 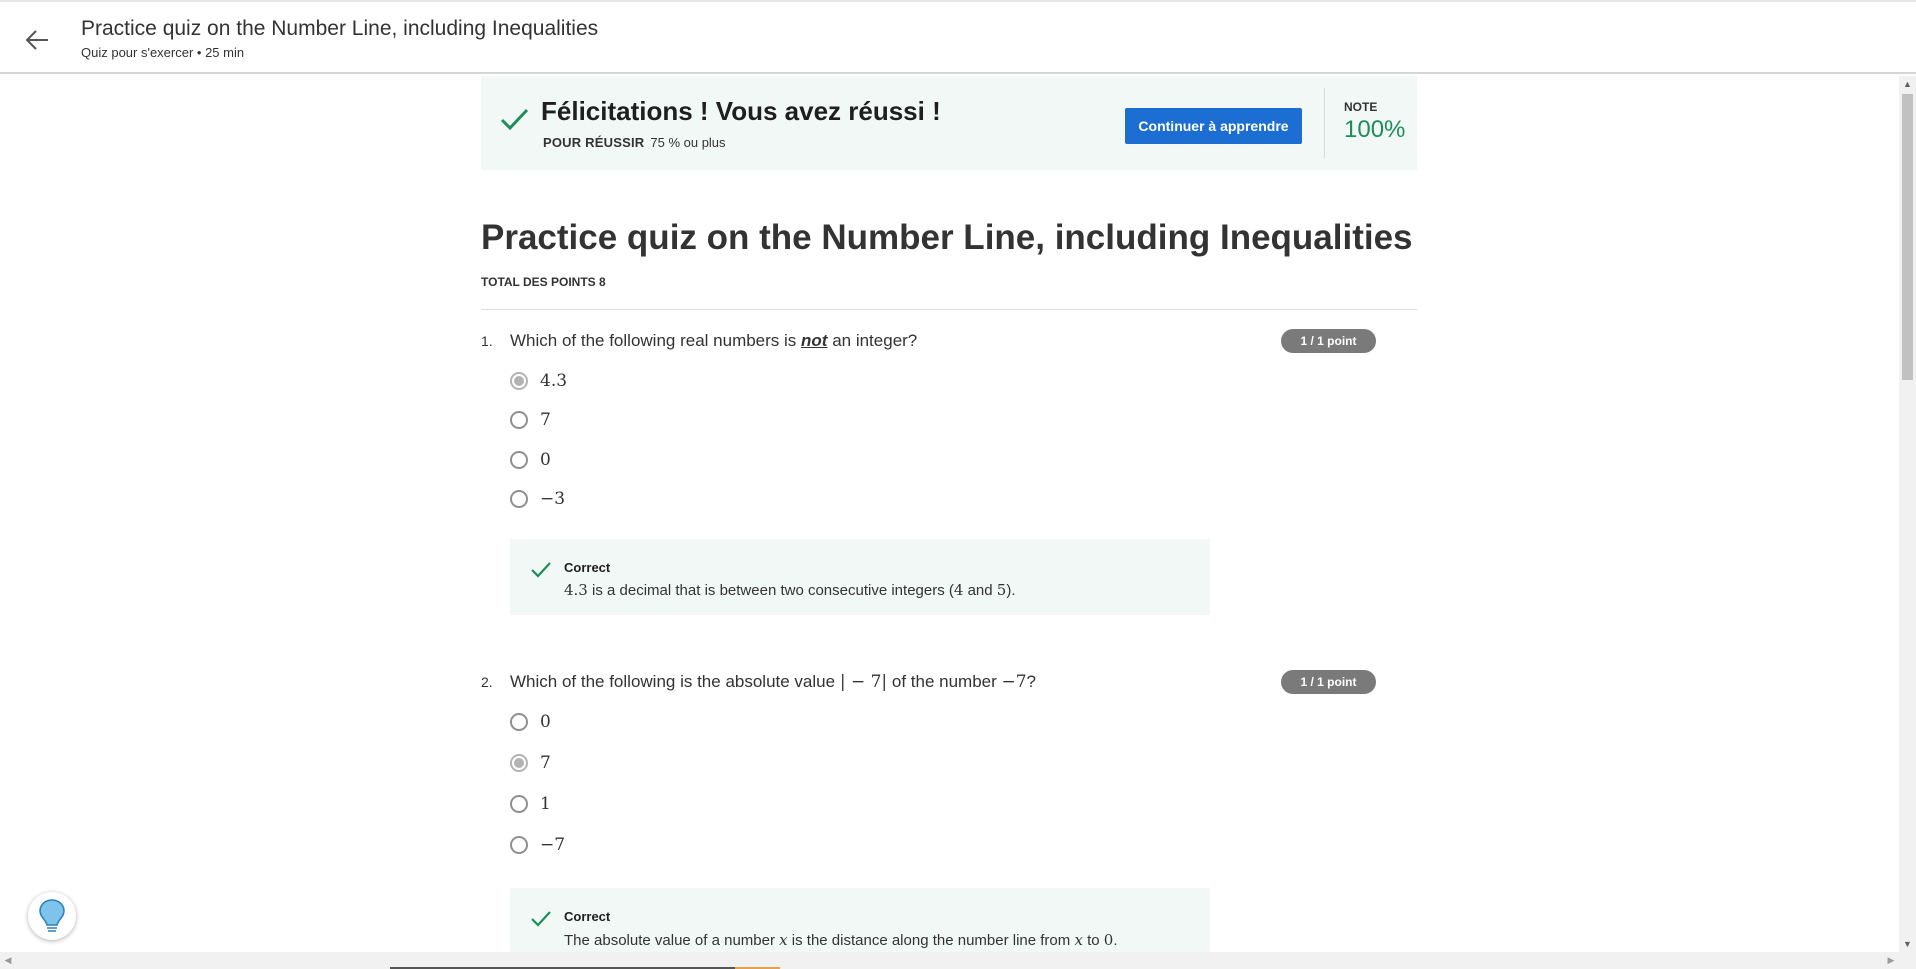 What do you see at coordinates (1108, 940) in the screenshot?
I see `feedback-math: 0` at bounding box center [1108, 940].